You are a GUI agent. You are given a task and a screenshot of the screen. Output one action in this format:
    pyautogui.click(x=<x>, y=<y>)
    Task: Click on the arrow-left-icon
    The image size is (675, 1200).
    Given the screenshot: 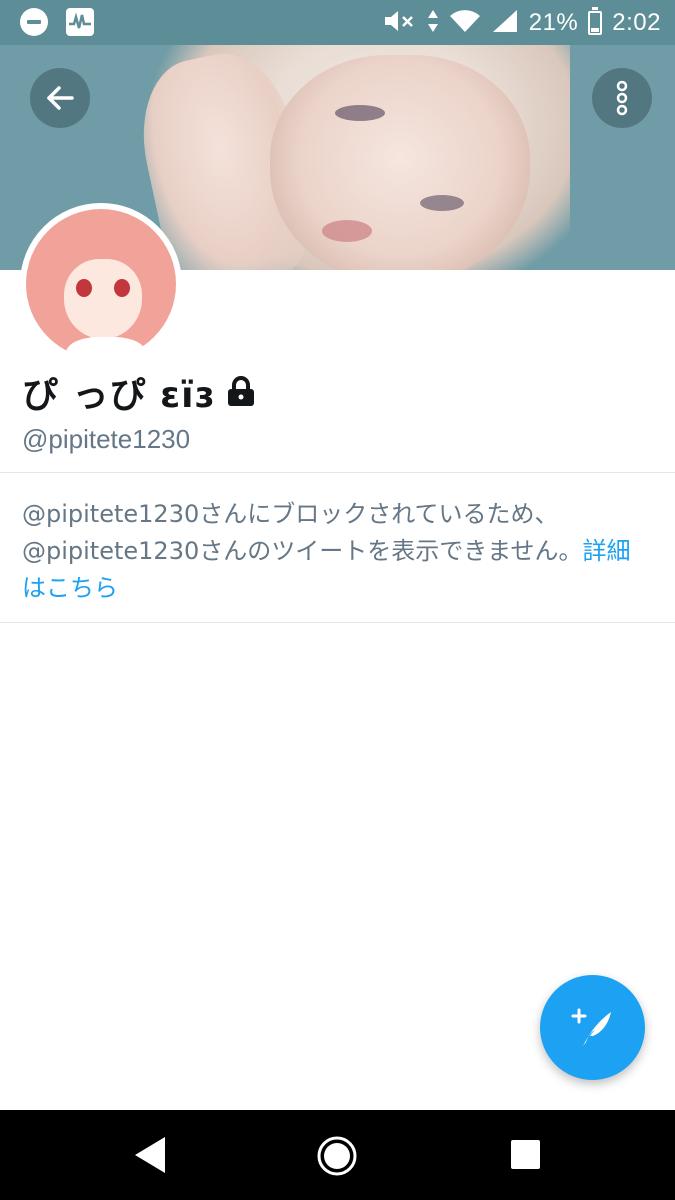 What is the action you would take?
    pyautogui.click(x=60, y=98)
    